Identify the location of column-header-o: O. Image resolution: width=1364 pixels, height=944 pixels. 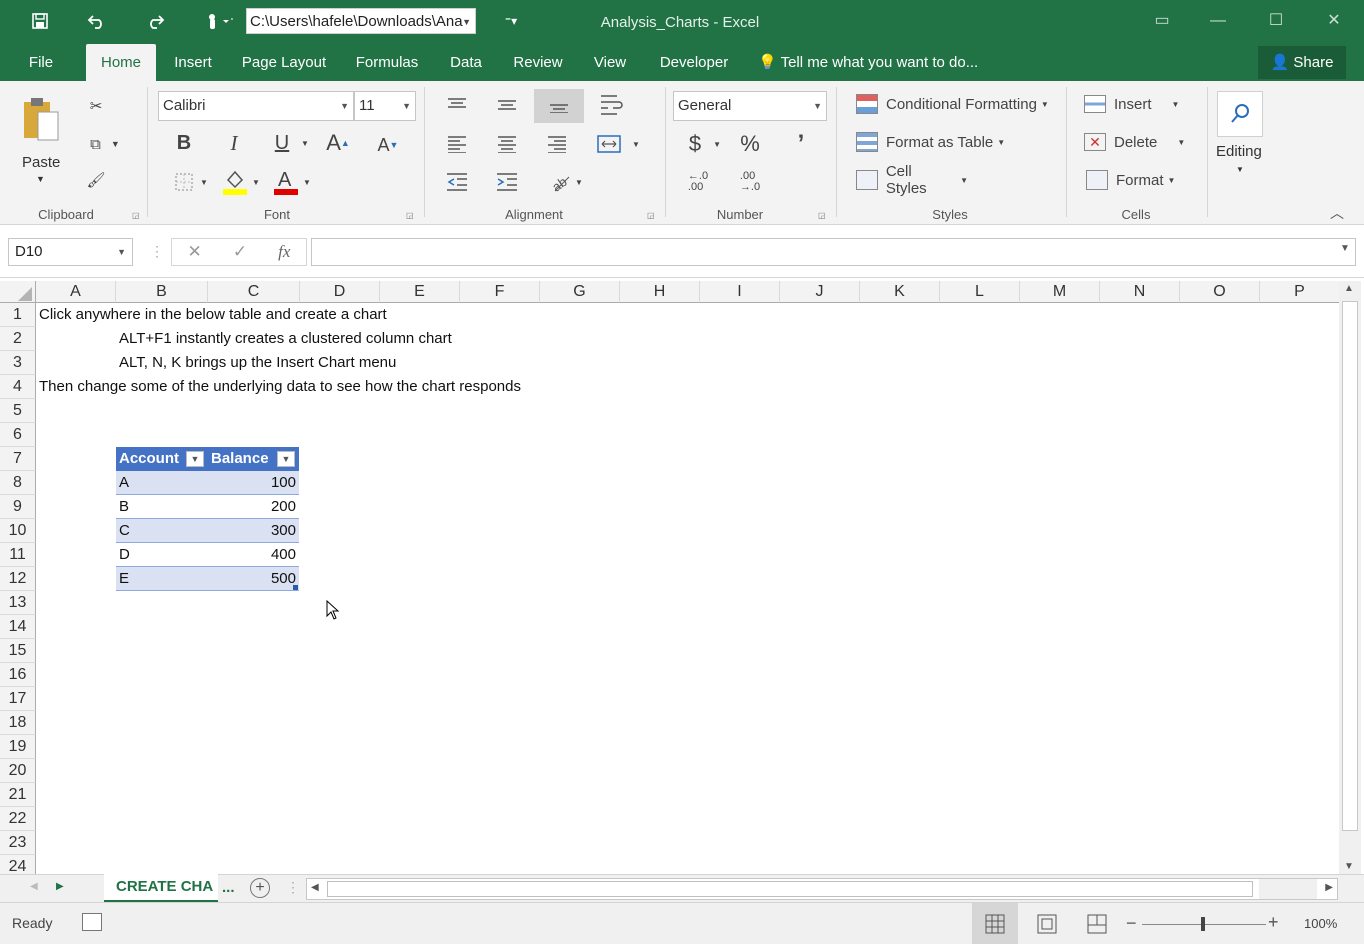
(1220, 292).